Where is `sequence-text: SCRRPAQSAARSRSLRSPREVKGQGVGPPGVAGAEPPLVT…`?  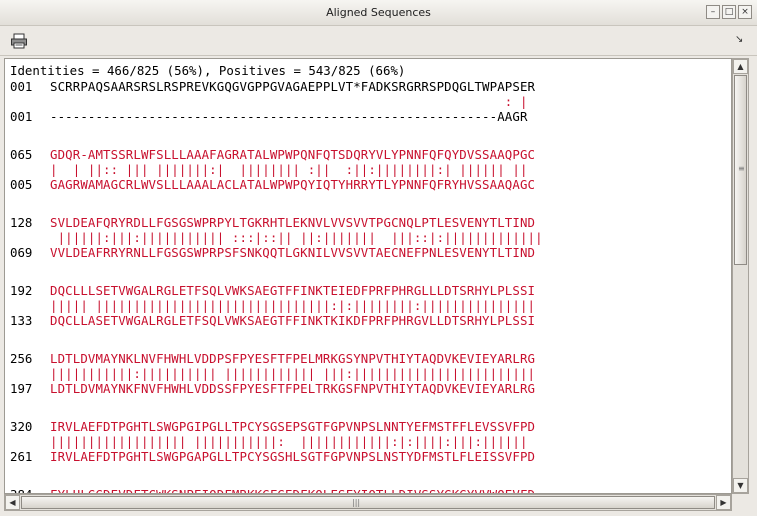
sequence-text: SCRRPAQSAARSRSLRSPREVKGQGVGPPGVAGAEPPLVT… is located at coordinates (293, 86).